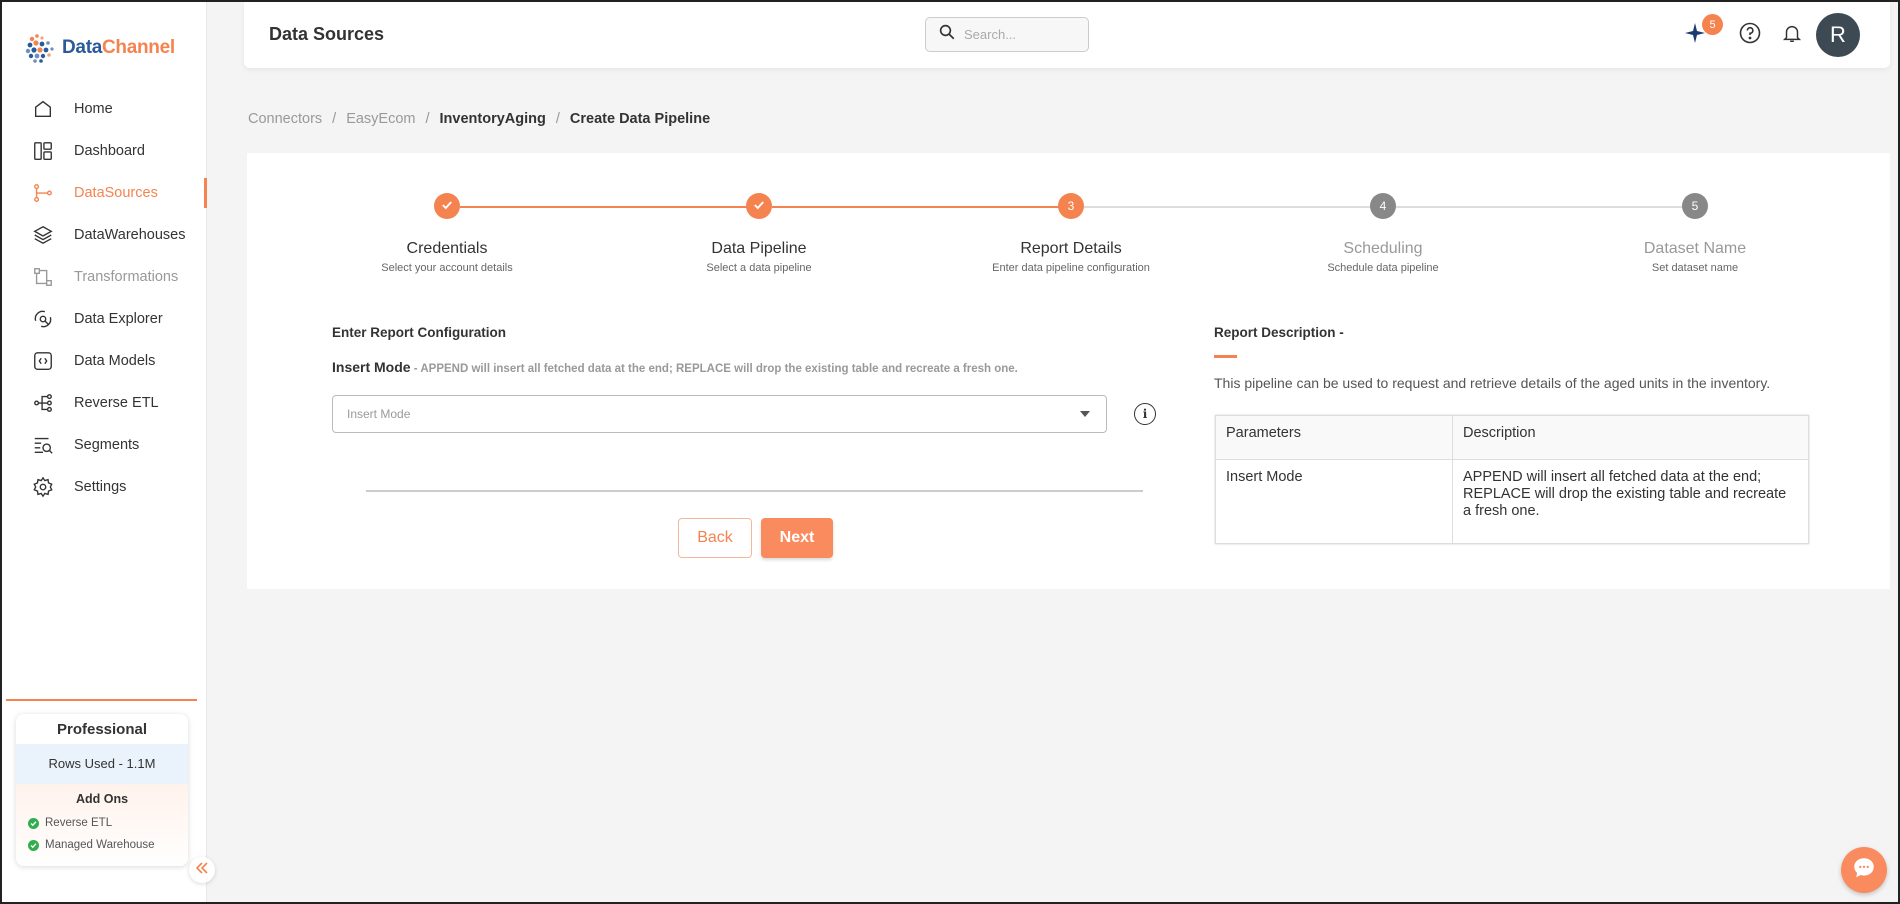  Describe the element at coordinates (102, 799) in the screenshot. I see `addons-title: Add Ons` at that location.